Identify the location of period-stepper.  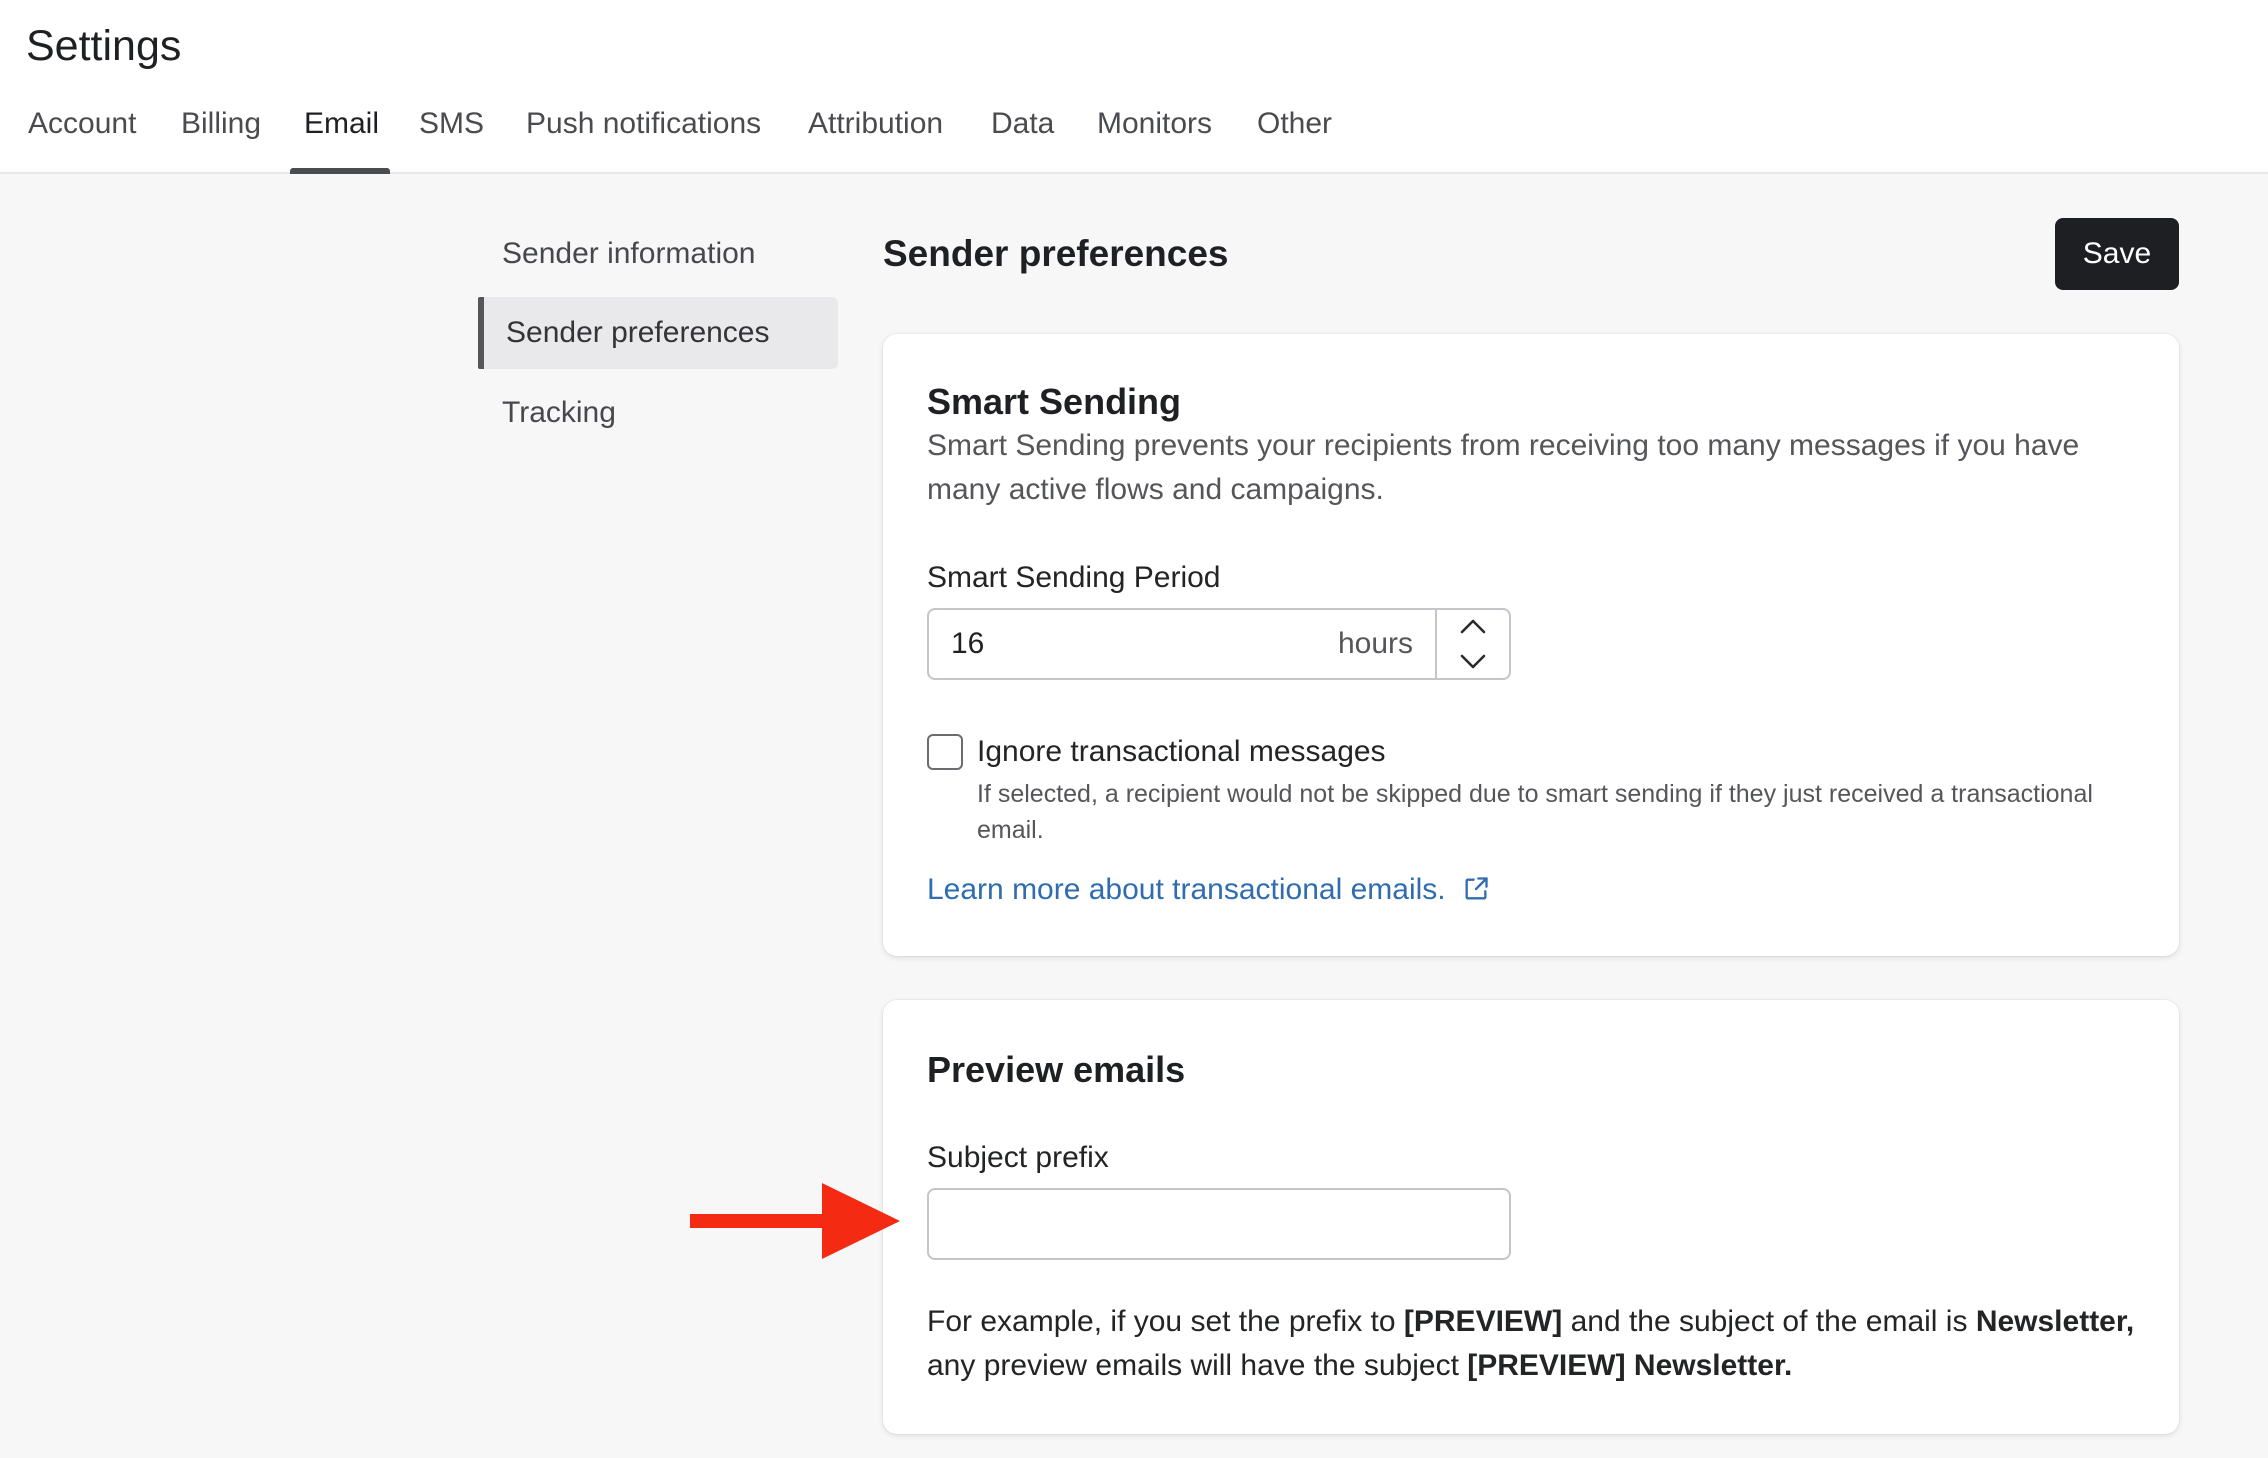
(1472, 644).